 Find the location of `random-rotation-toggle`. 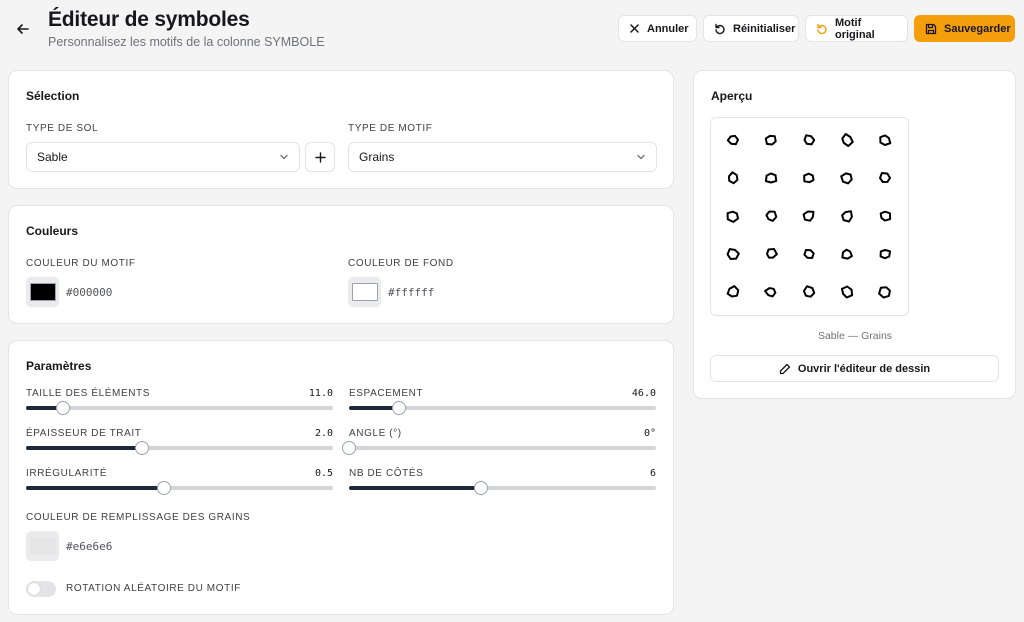

random-rotation-toggle is located at coordinates (41, 589).